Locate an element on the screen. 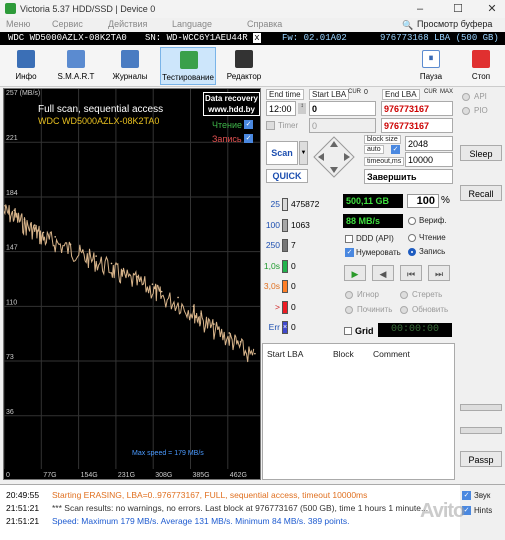 This screenshot has width=505, height=540. maximize-button: ☐ is located at coordinates (458, 9).